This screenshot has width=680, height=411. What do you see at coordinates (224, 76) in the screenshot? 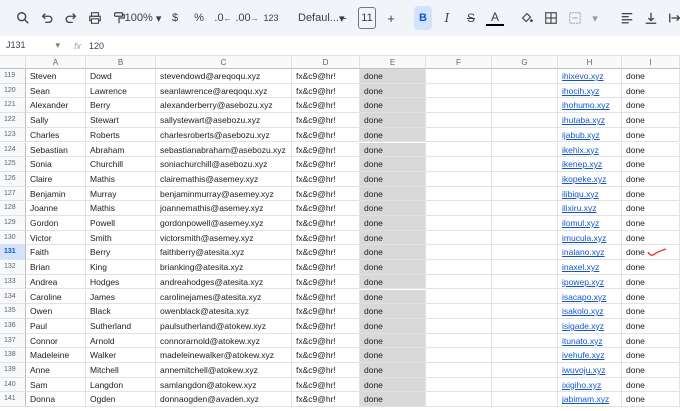
I see `cell-c: stevendowd@areqoqu.xyz` at bounding box center [224, 76].